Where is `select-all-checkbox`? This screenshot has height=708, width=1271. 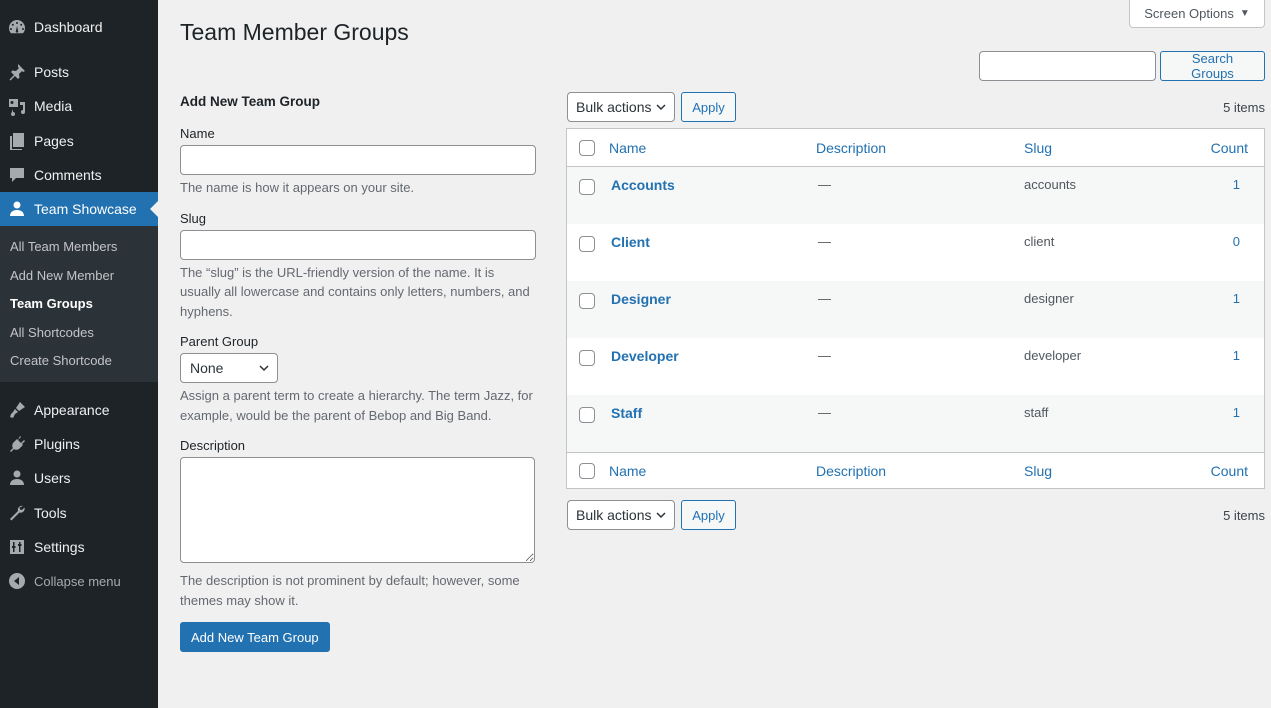
select-all-checkbox is located at coordinates (587, 147).